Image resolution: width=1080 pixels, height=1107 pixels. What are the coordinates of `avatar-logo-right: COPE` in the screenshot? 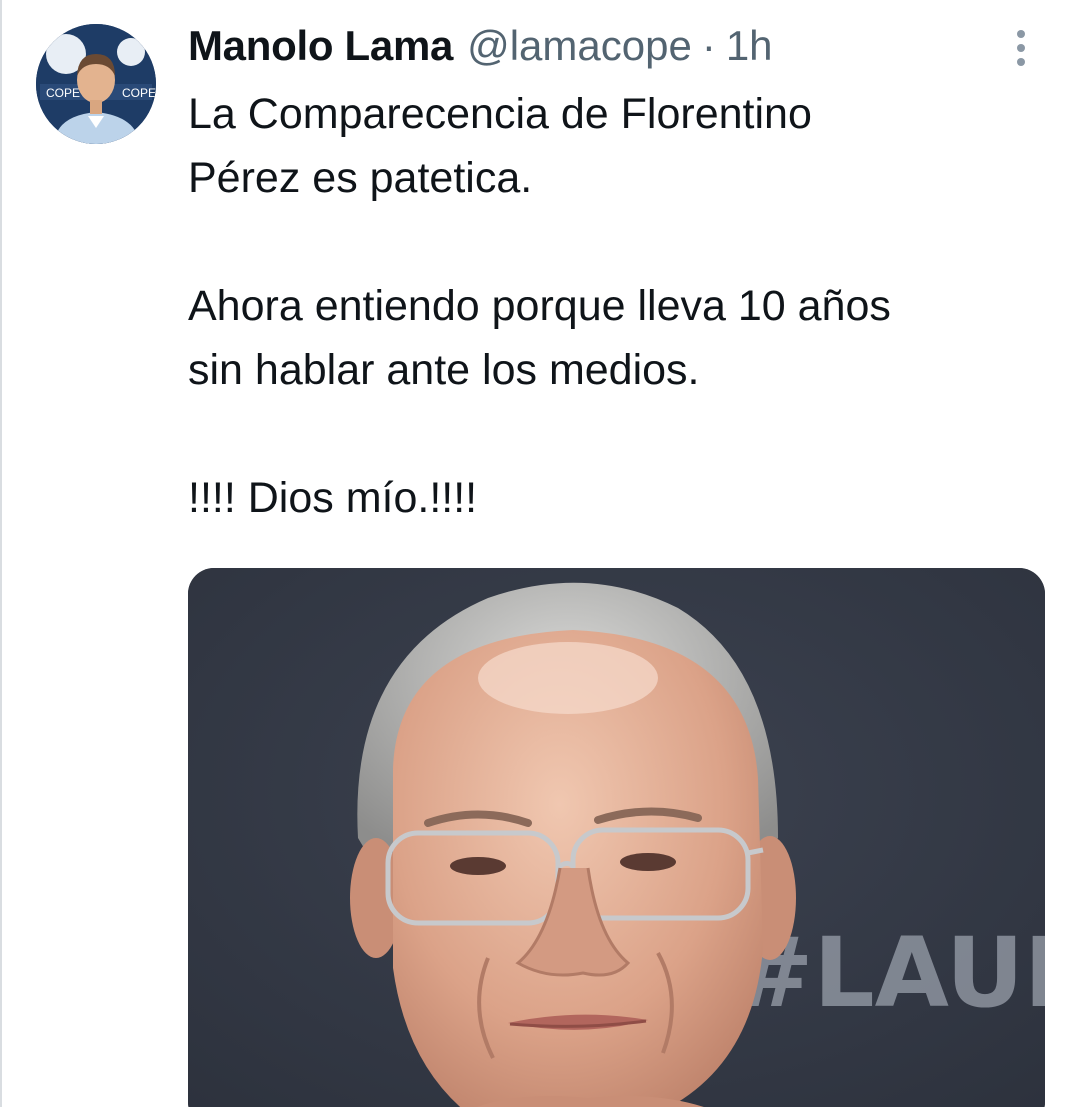 It's located at (139, 93).